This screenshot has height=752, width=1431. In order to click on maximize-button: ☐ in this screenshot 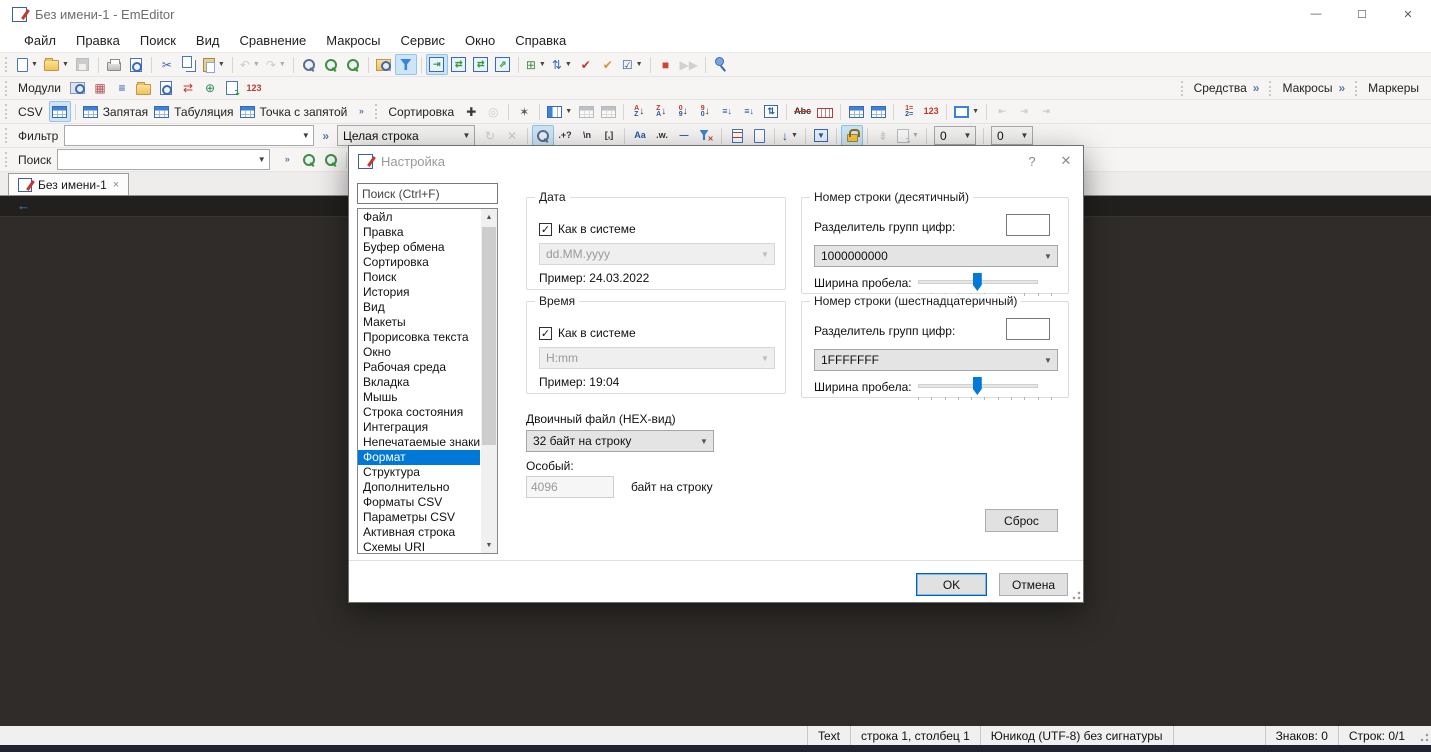, I will do `click(1362, 14)`.